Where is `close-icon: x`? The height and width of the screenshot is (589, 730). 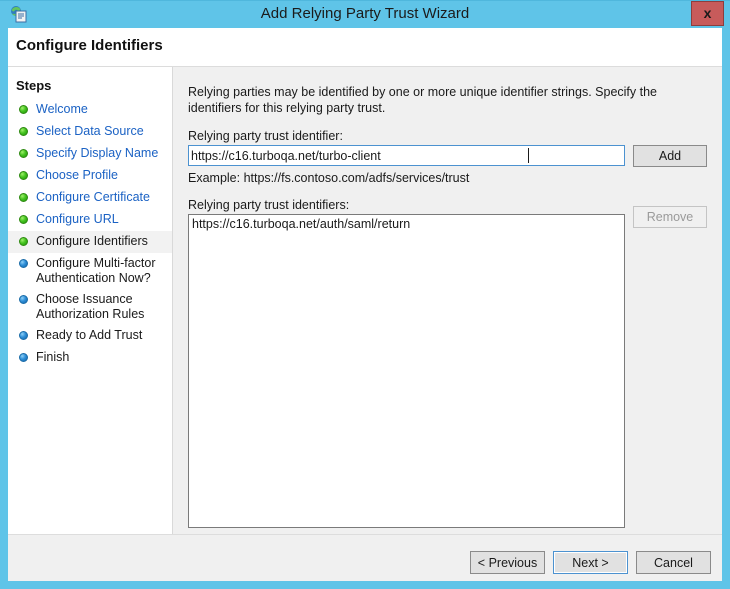 close-icon: x is located at coordinates (707, 13).